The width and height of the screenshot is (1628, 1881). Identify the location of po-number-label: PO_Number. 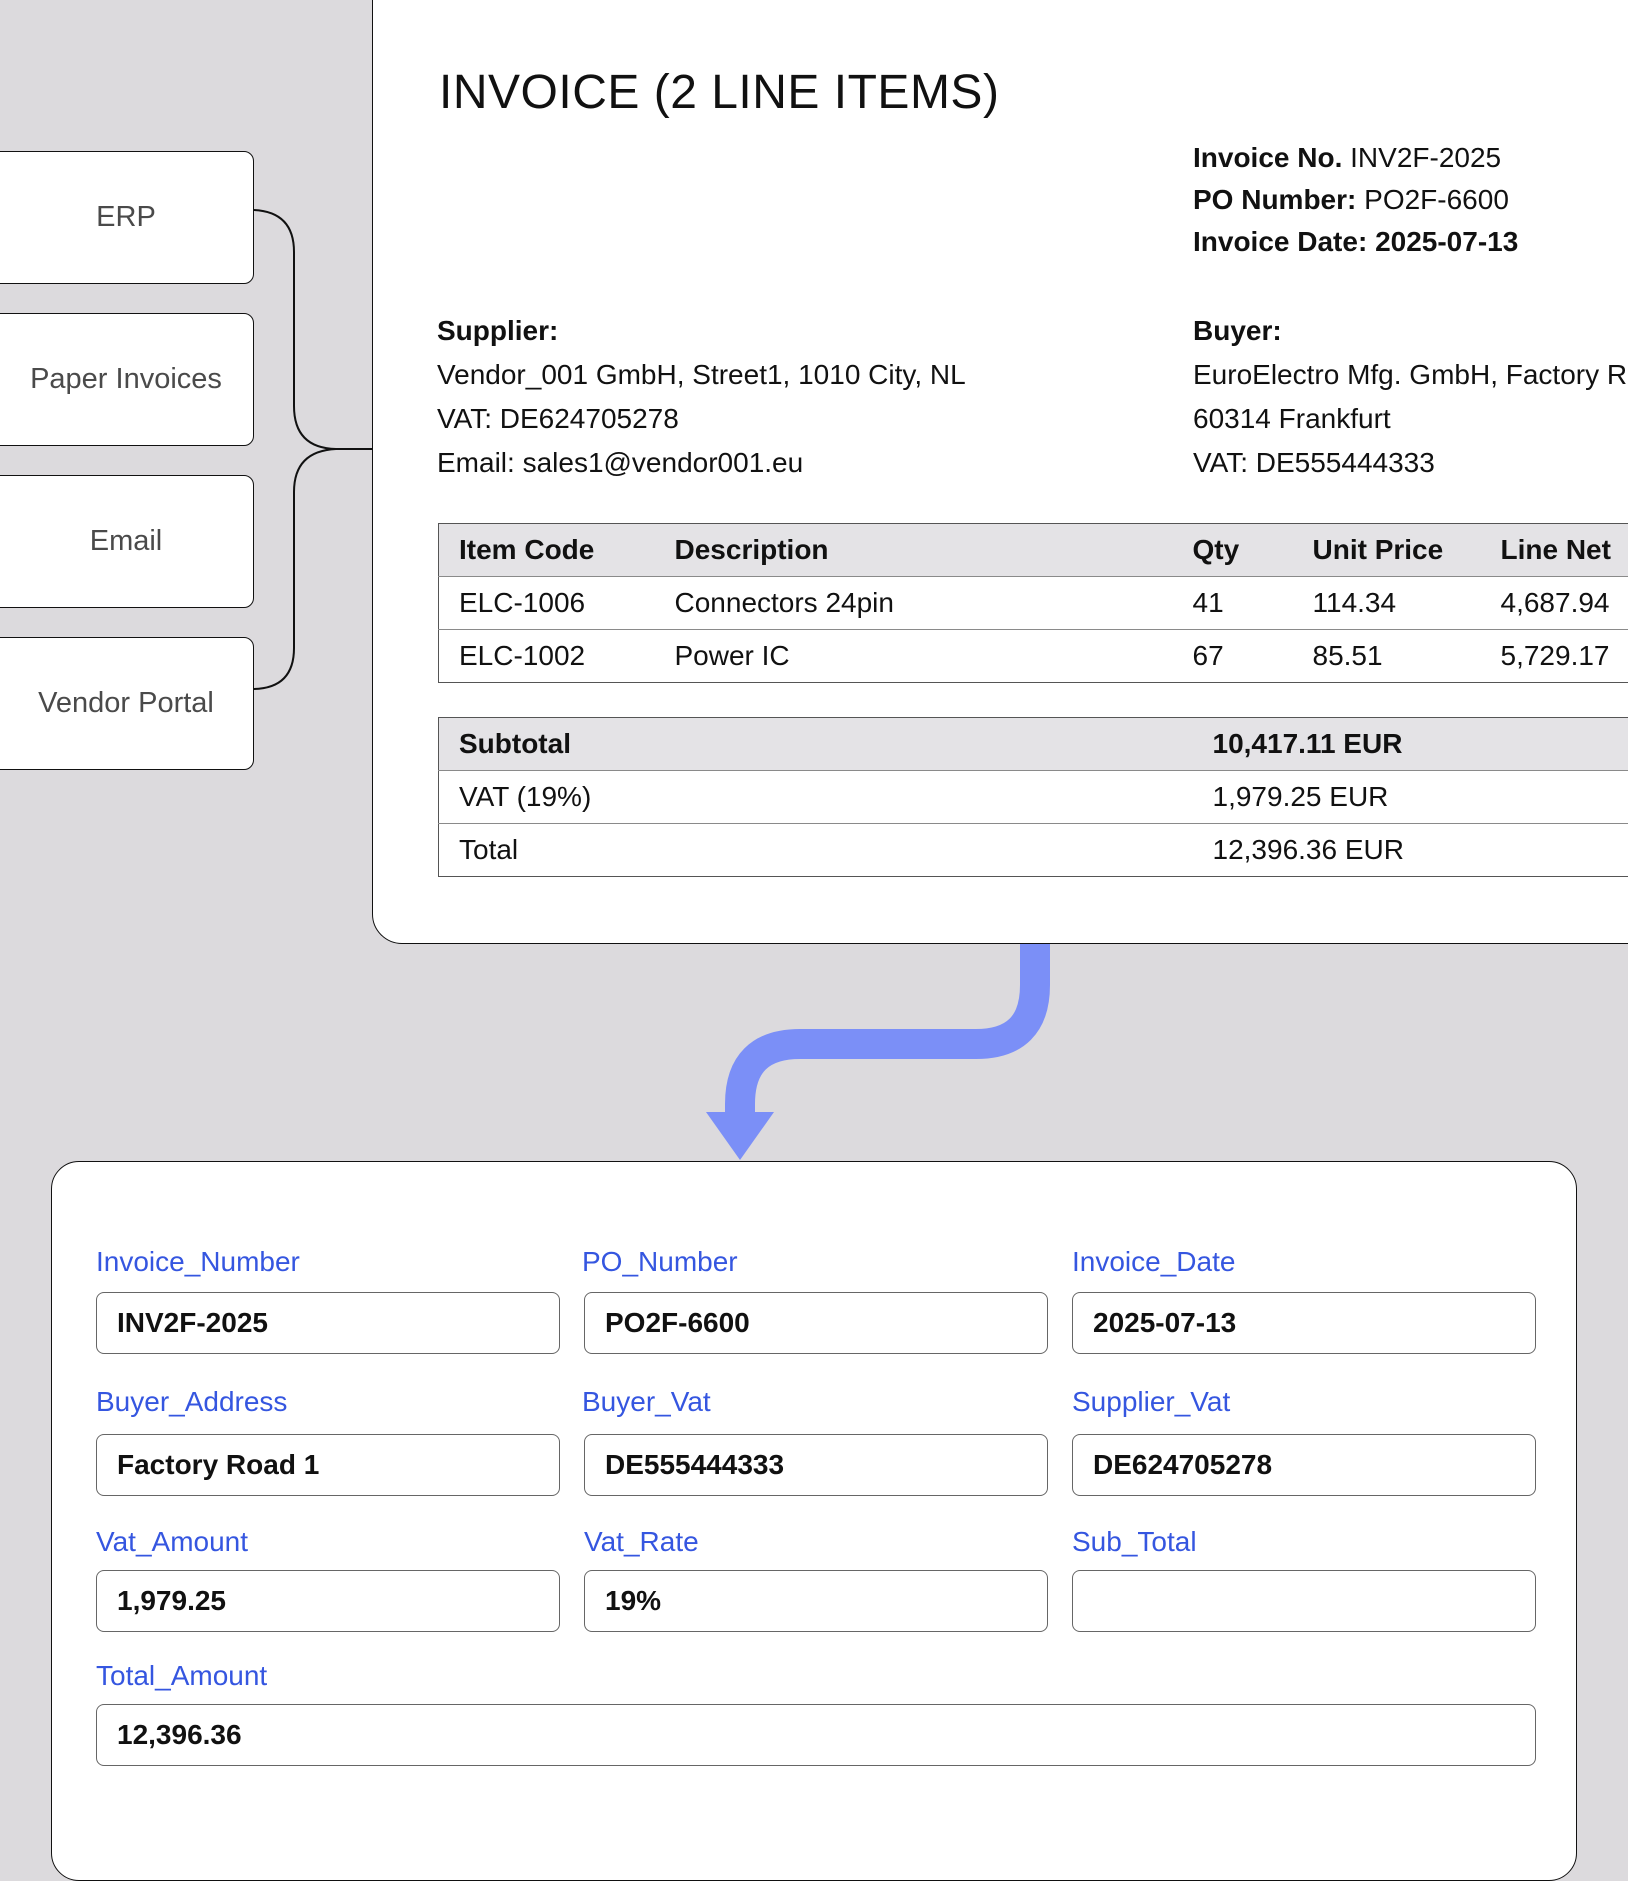
(660, 1262).